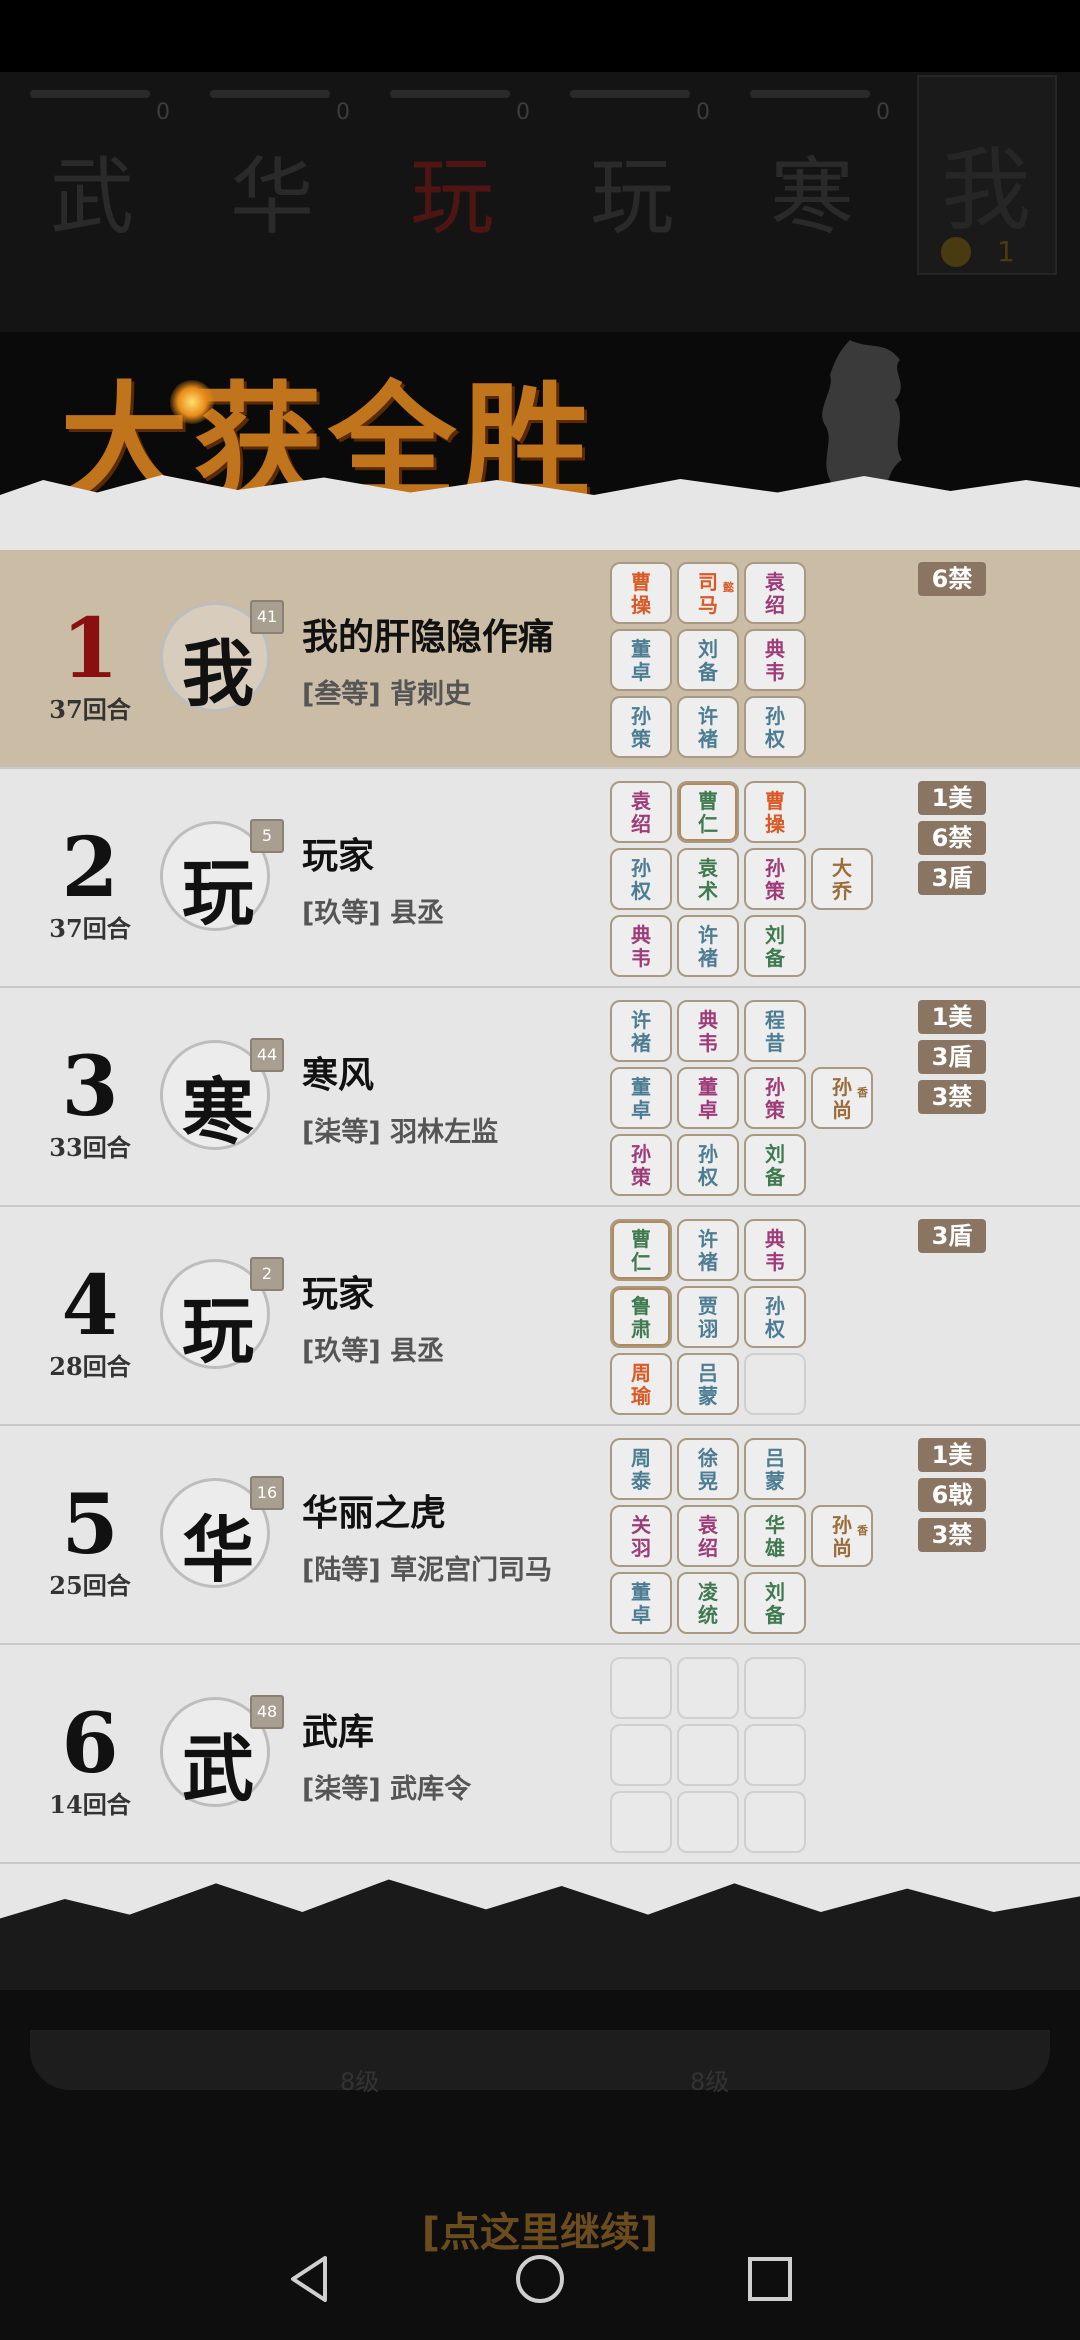  I want to click on level-label-left: 8级, so click(360, 2082).